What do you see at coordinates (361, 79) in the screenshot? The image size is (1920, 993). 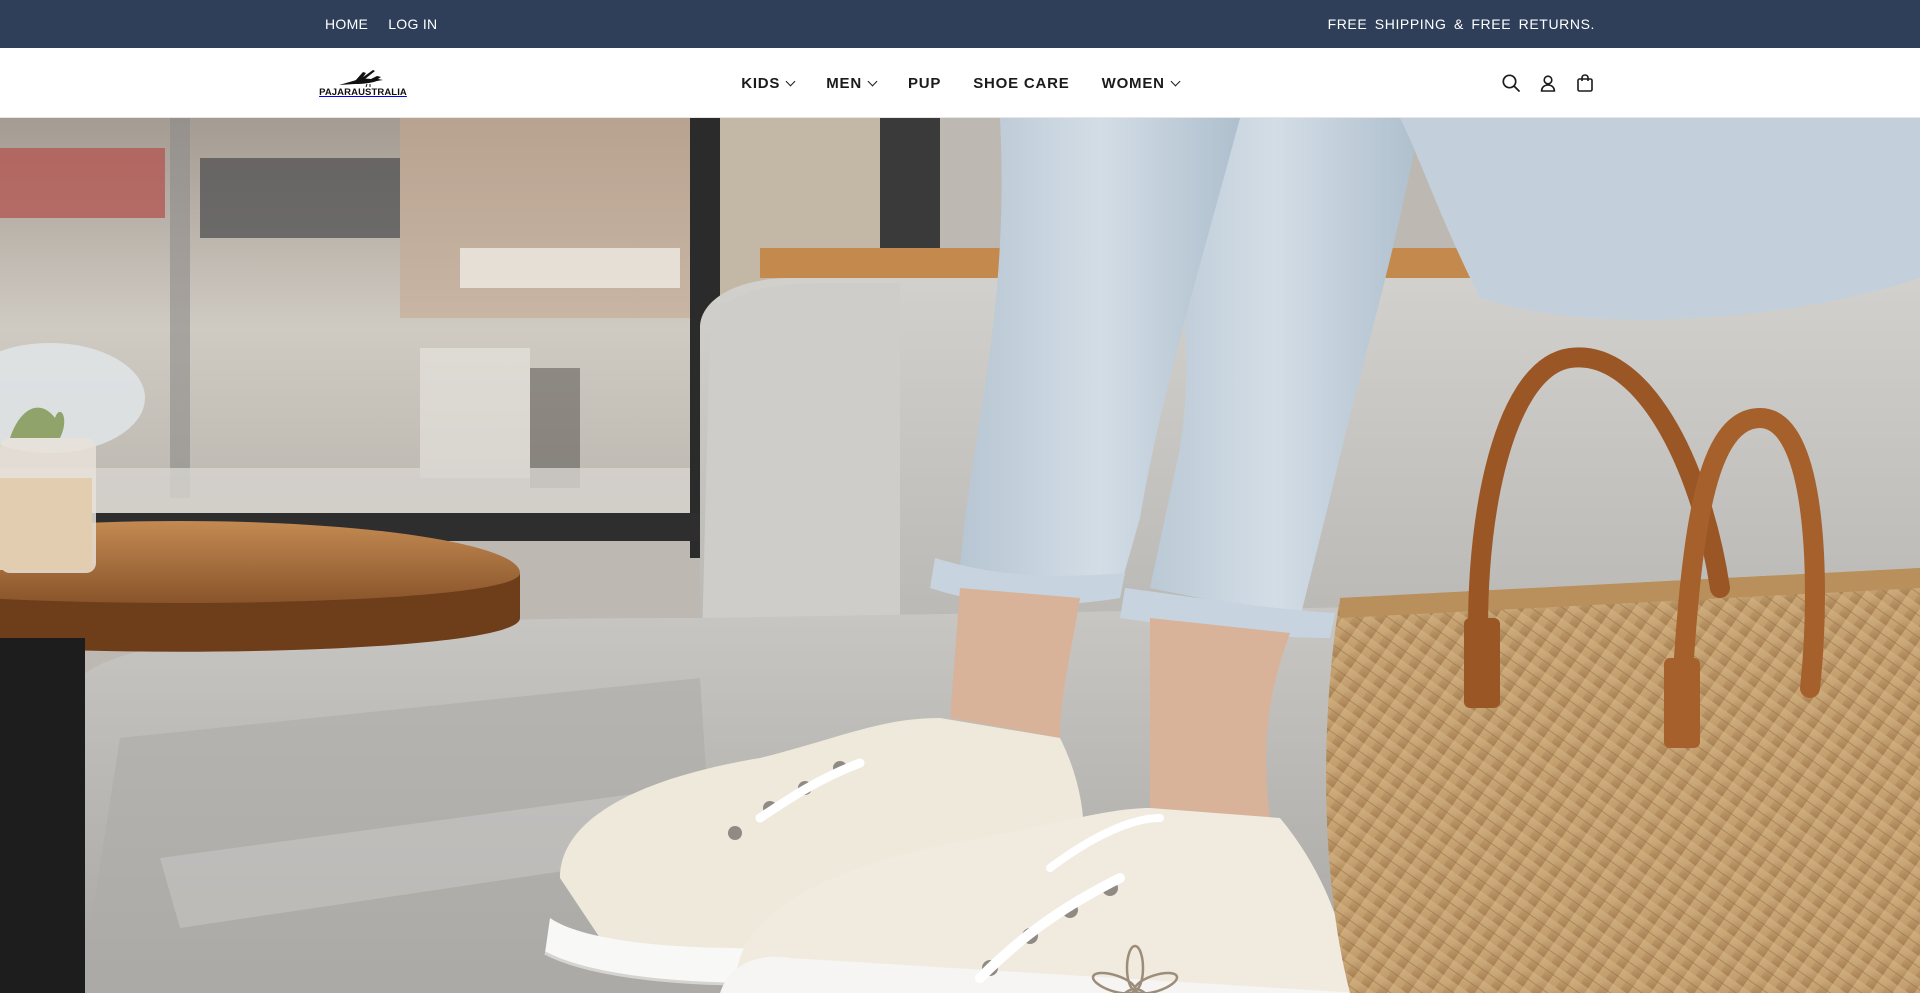 I see `bird-logo-icon` at bounding box center [361, 79].